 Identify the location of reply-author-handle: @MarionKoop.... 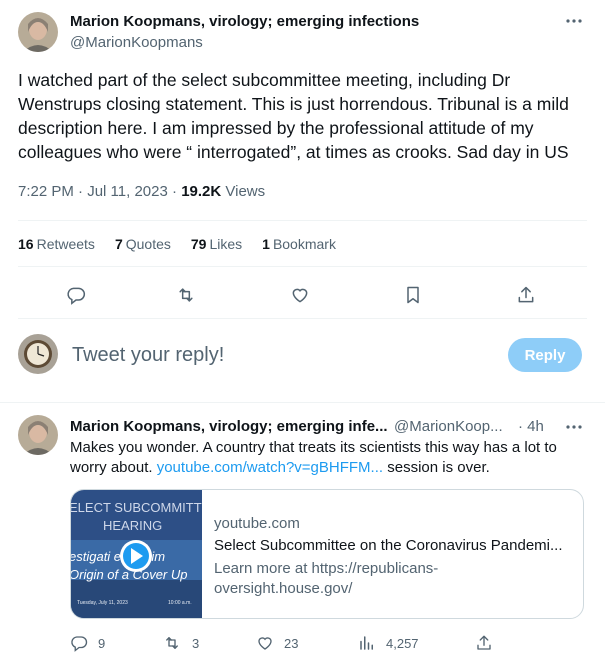
(448, 426).